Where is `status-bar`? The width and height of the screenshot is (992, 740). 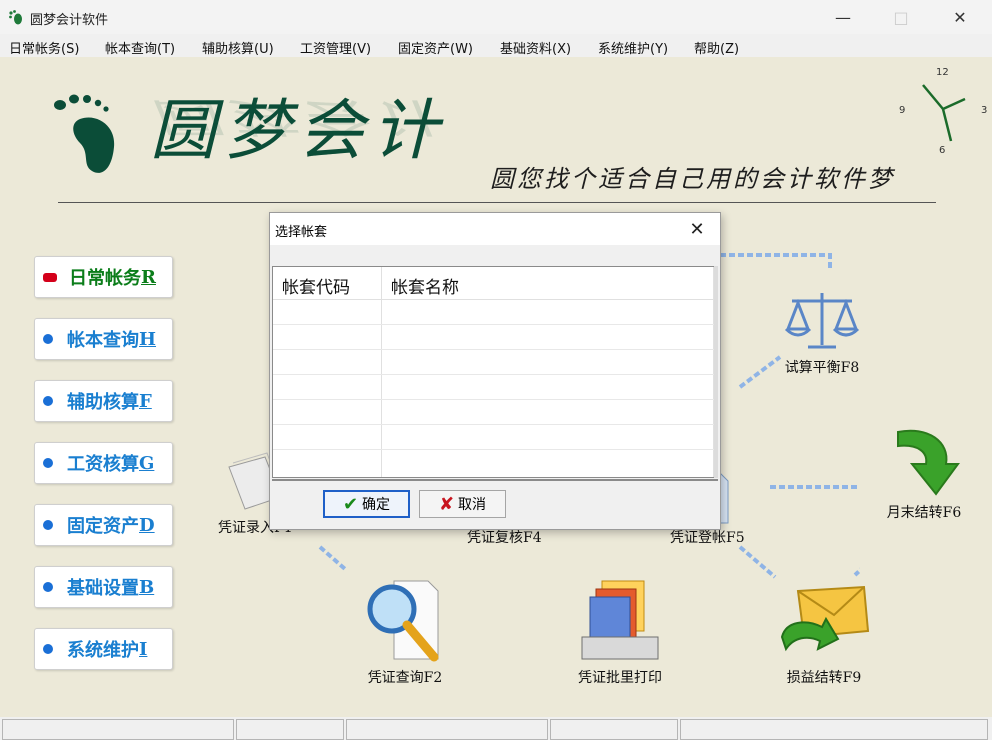 status-bar is located at coordinates (496, 728).